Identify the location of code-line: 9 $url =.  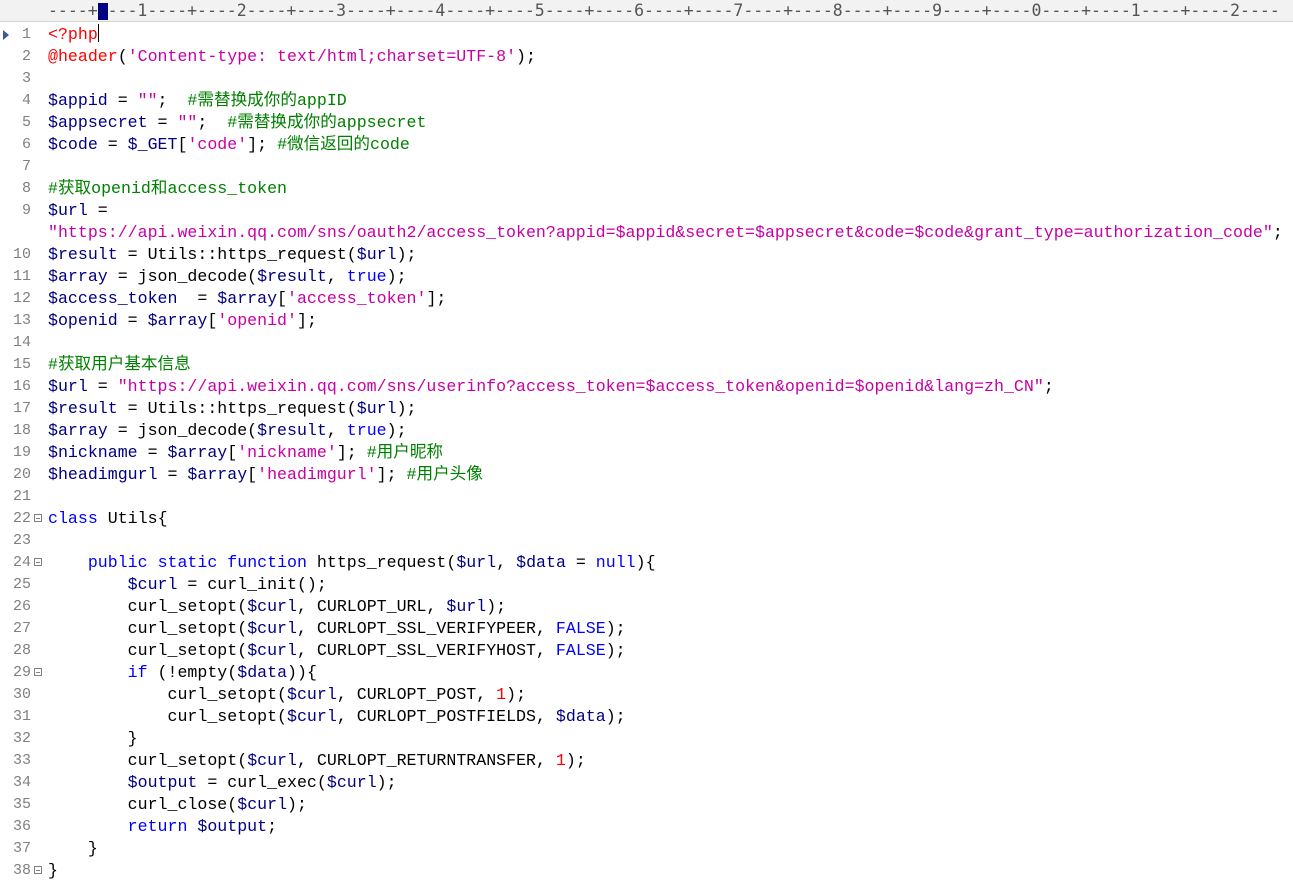
(646, 211).